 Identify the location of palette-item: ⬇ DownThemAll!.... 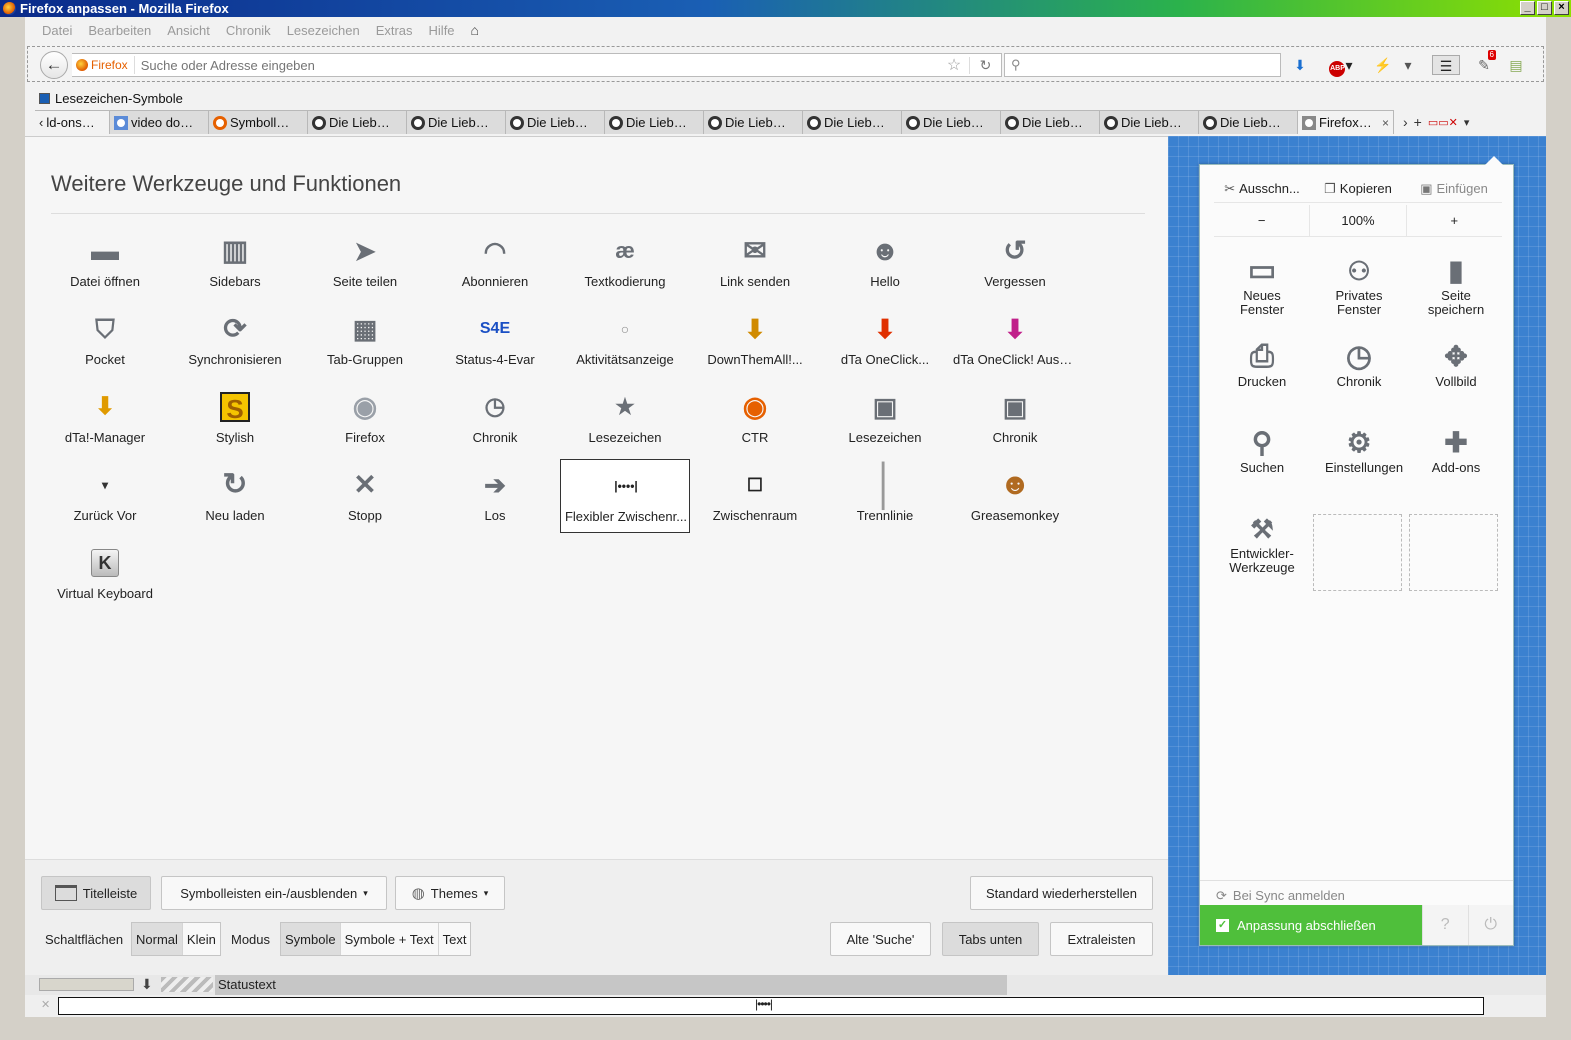
(755, 340).